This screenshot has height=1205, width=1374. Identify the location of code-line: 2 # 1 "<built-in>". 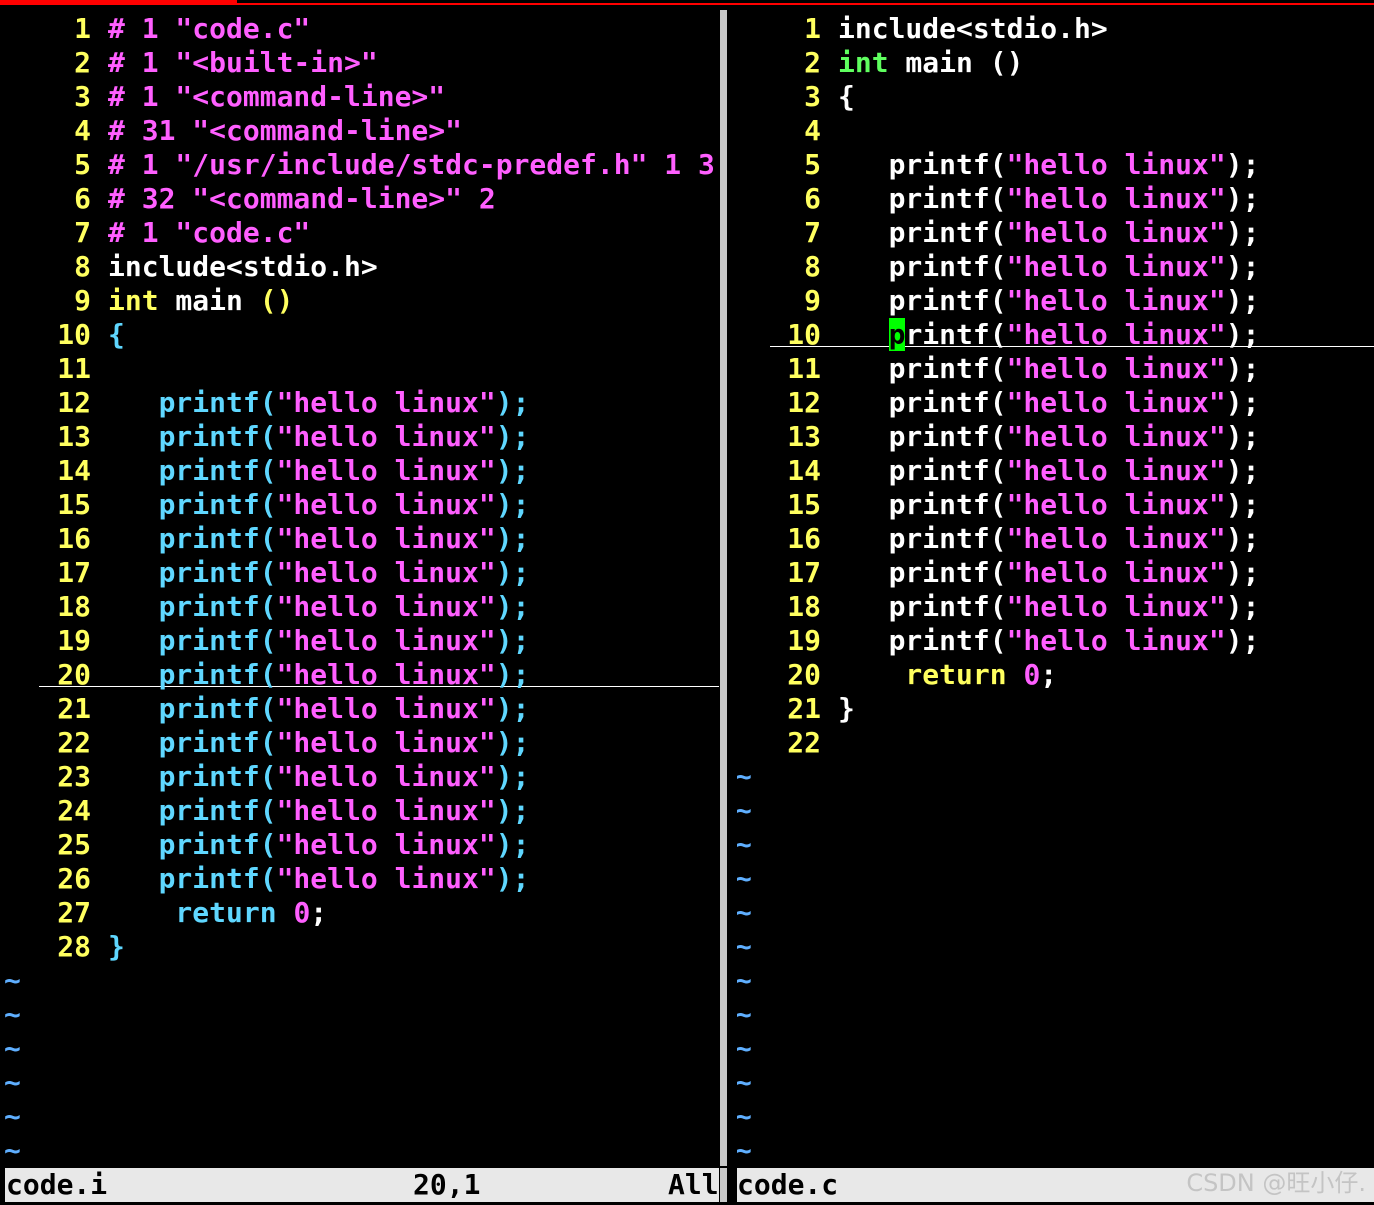
(189, 63).